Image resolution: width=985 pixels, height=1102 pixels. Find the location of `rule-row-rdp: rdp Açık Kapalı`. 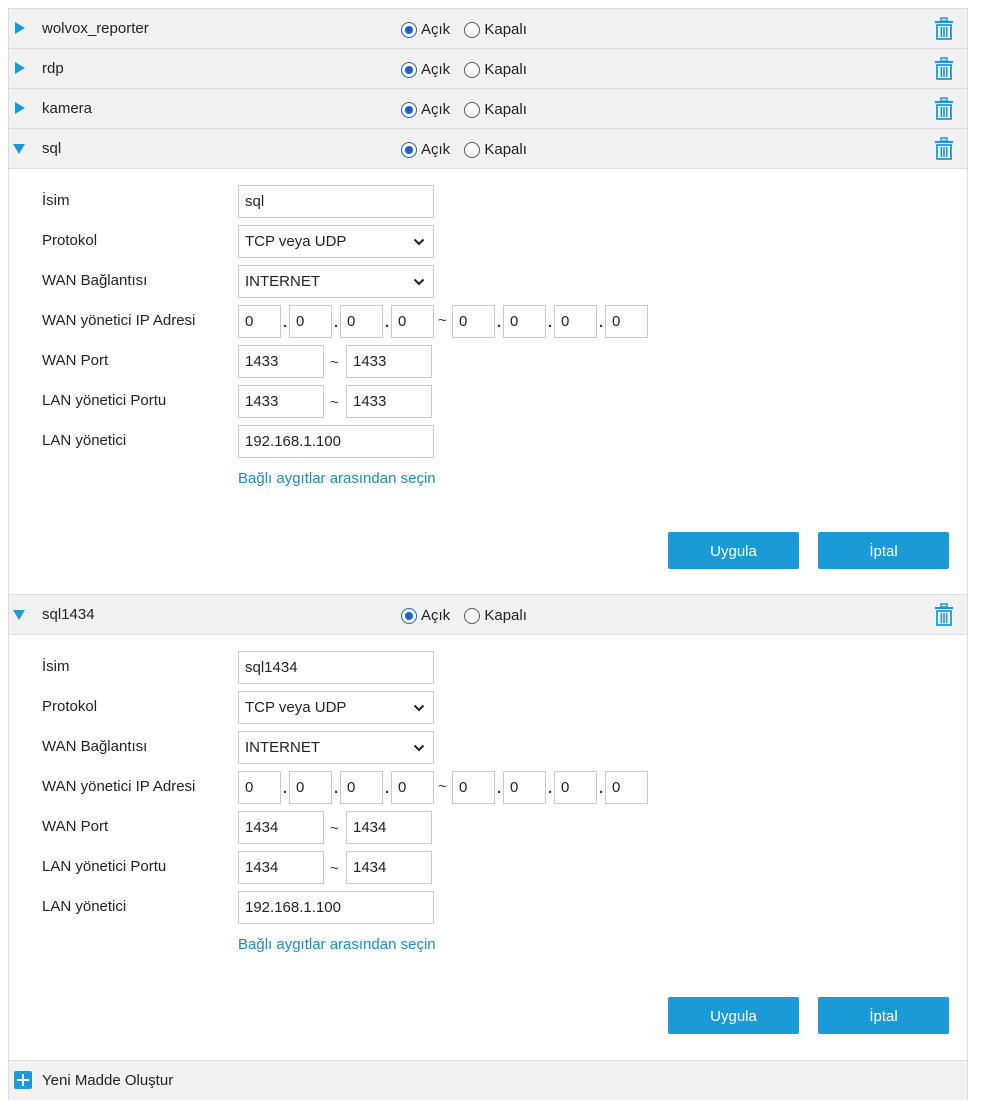

rule-row-rdp: rdp Açık Kapalı is located at coordinates (488, 68).